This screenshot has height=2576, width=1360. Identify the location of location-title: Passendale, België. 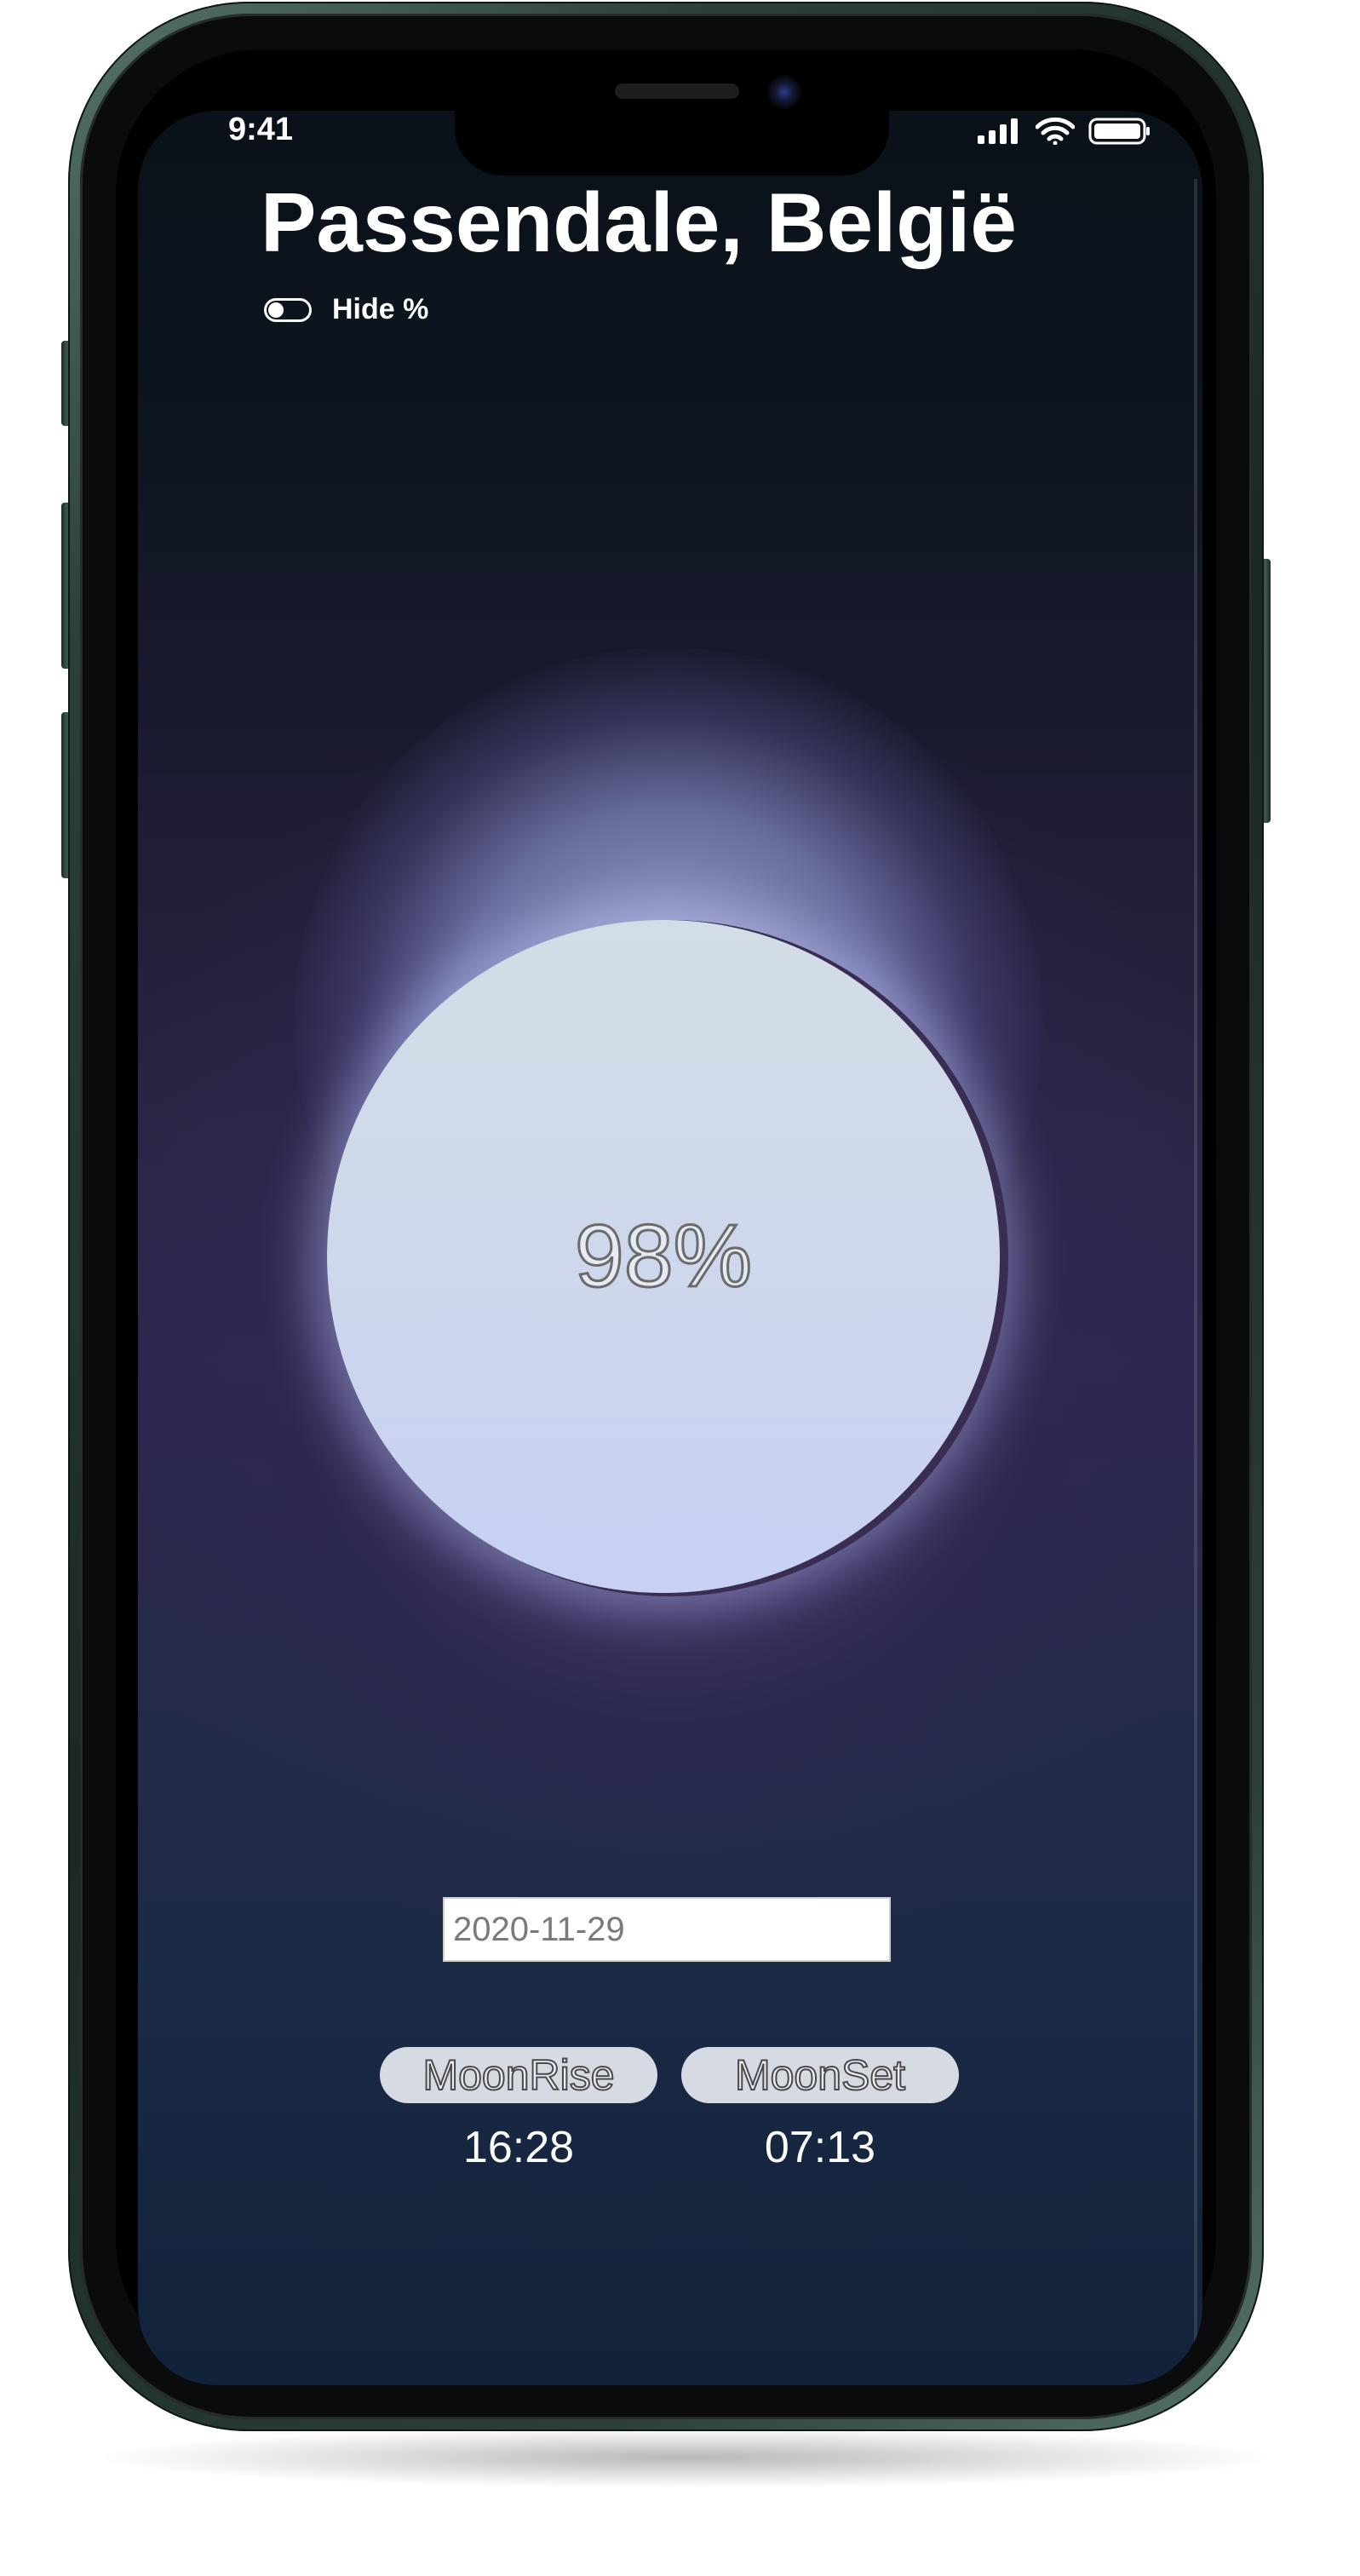
(639, 222).